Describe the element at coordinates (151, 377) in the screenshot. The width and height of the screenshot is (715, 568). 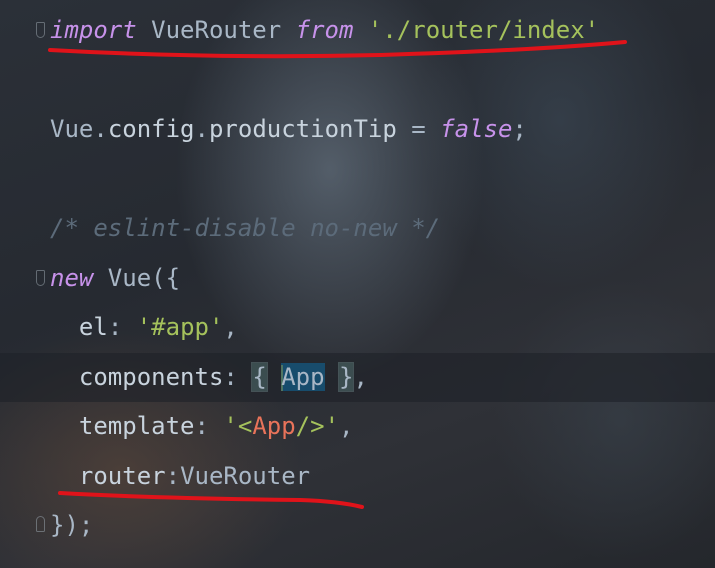
I see `key-components: components` at that location.